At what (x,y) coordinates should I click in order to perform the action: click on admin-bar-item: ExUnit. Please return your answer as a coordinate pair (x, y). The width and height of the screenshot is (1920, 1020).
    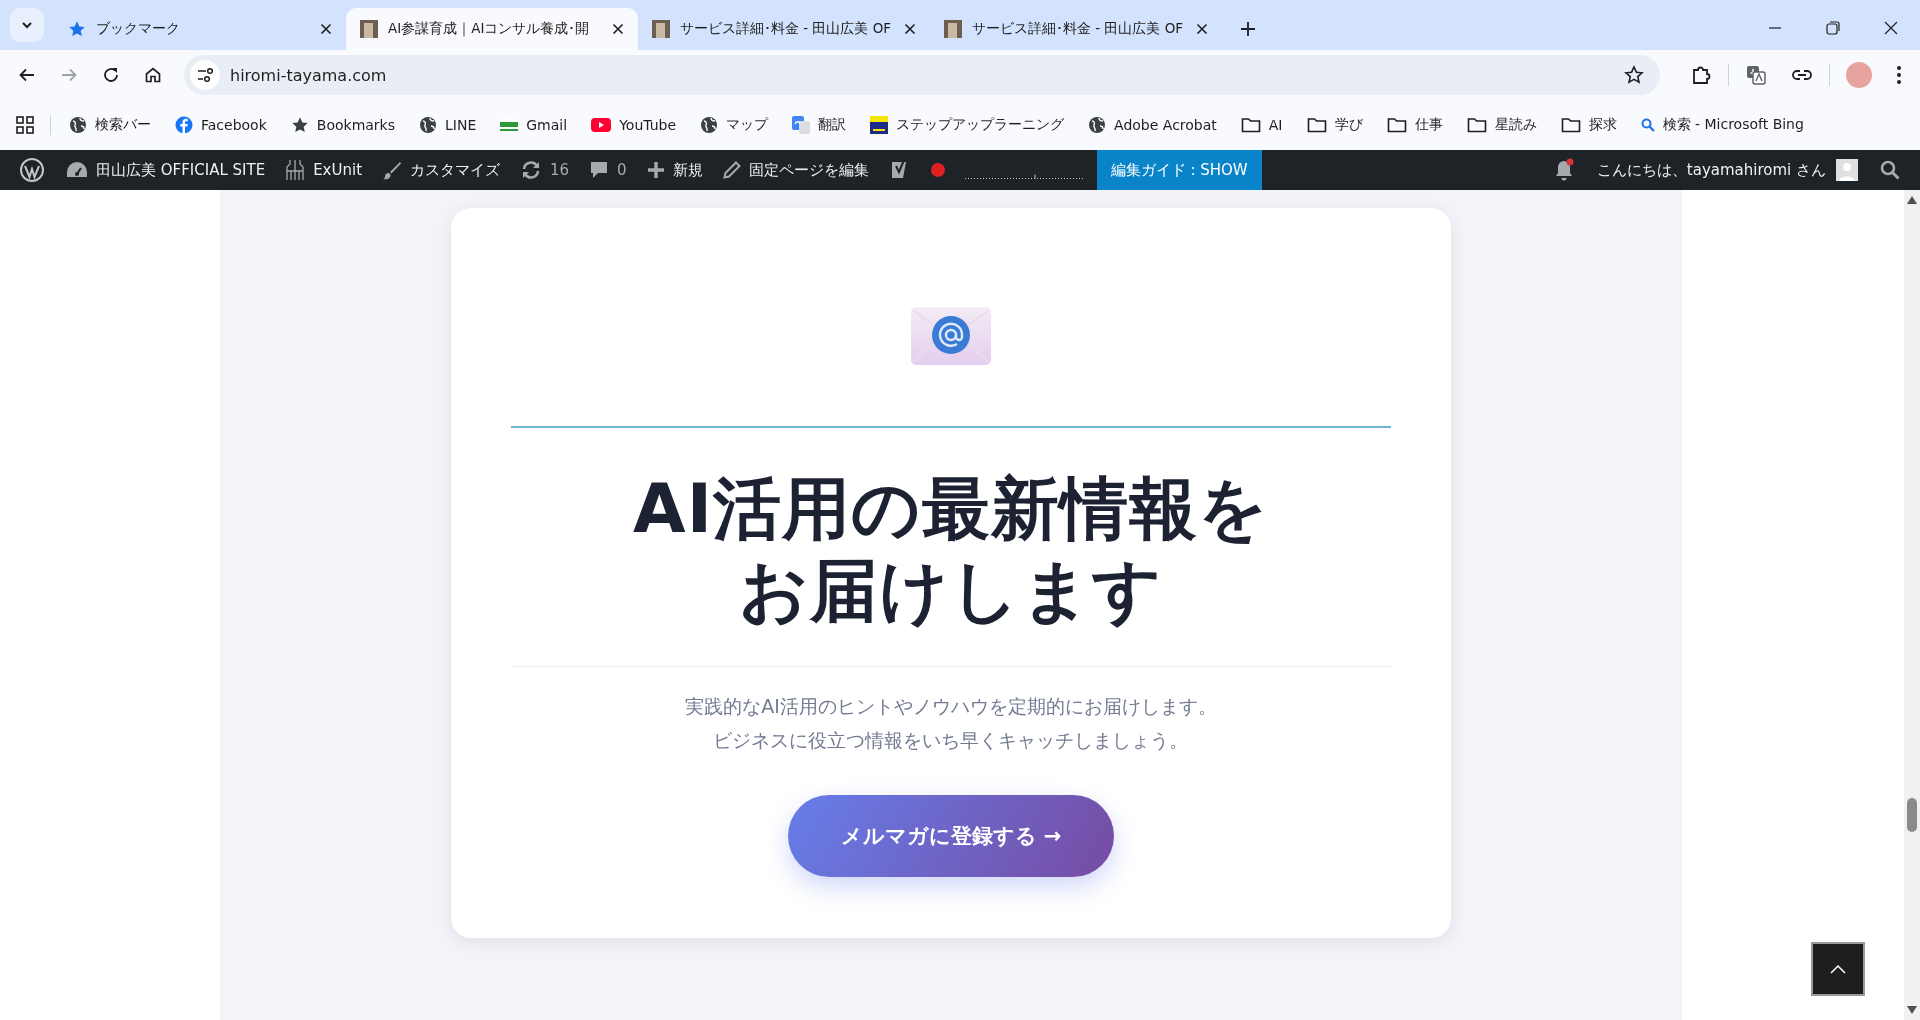
    Looking at the image, I should click on (323, 170).